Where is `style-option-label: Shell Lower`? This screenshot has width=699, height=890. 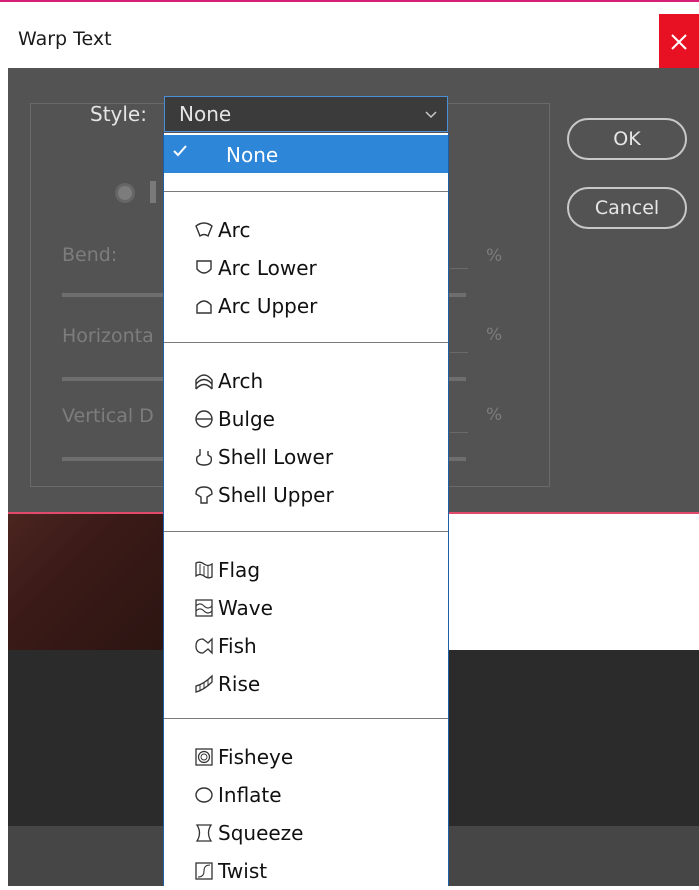
style-option-label: Shell Lower is located at coordinates (276, 457).